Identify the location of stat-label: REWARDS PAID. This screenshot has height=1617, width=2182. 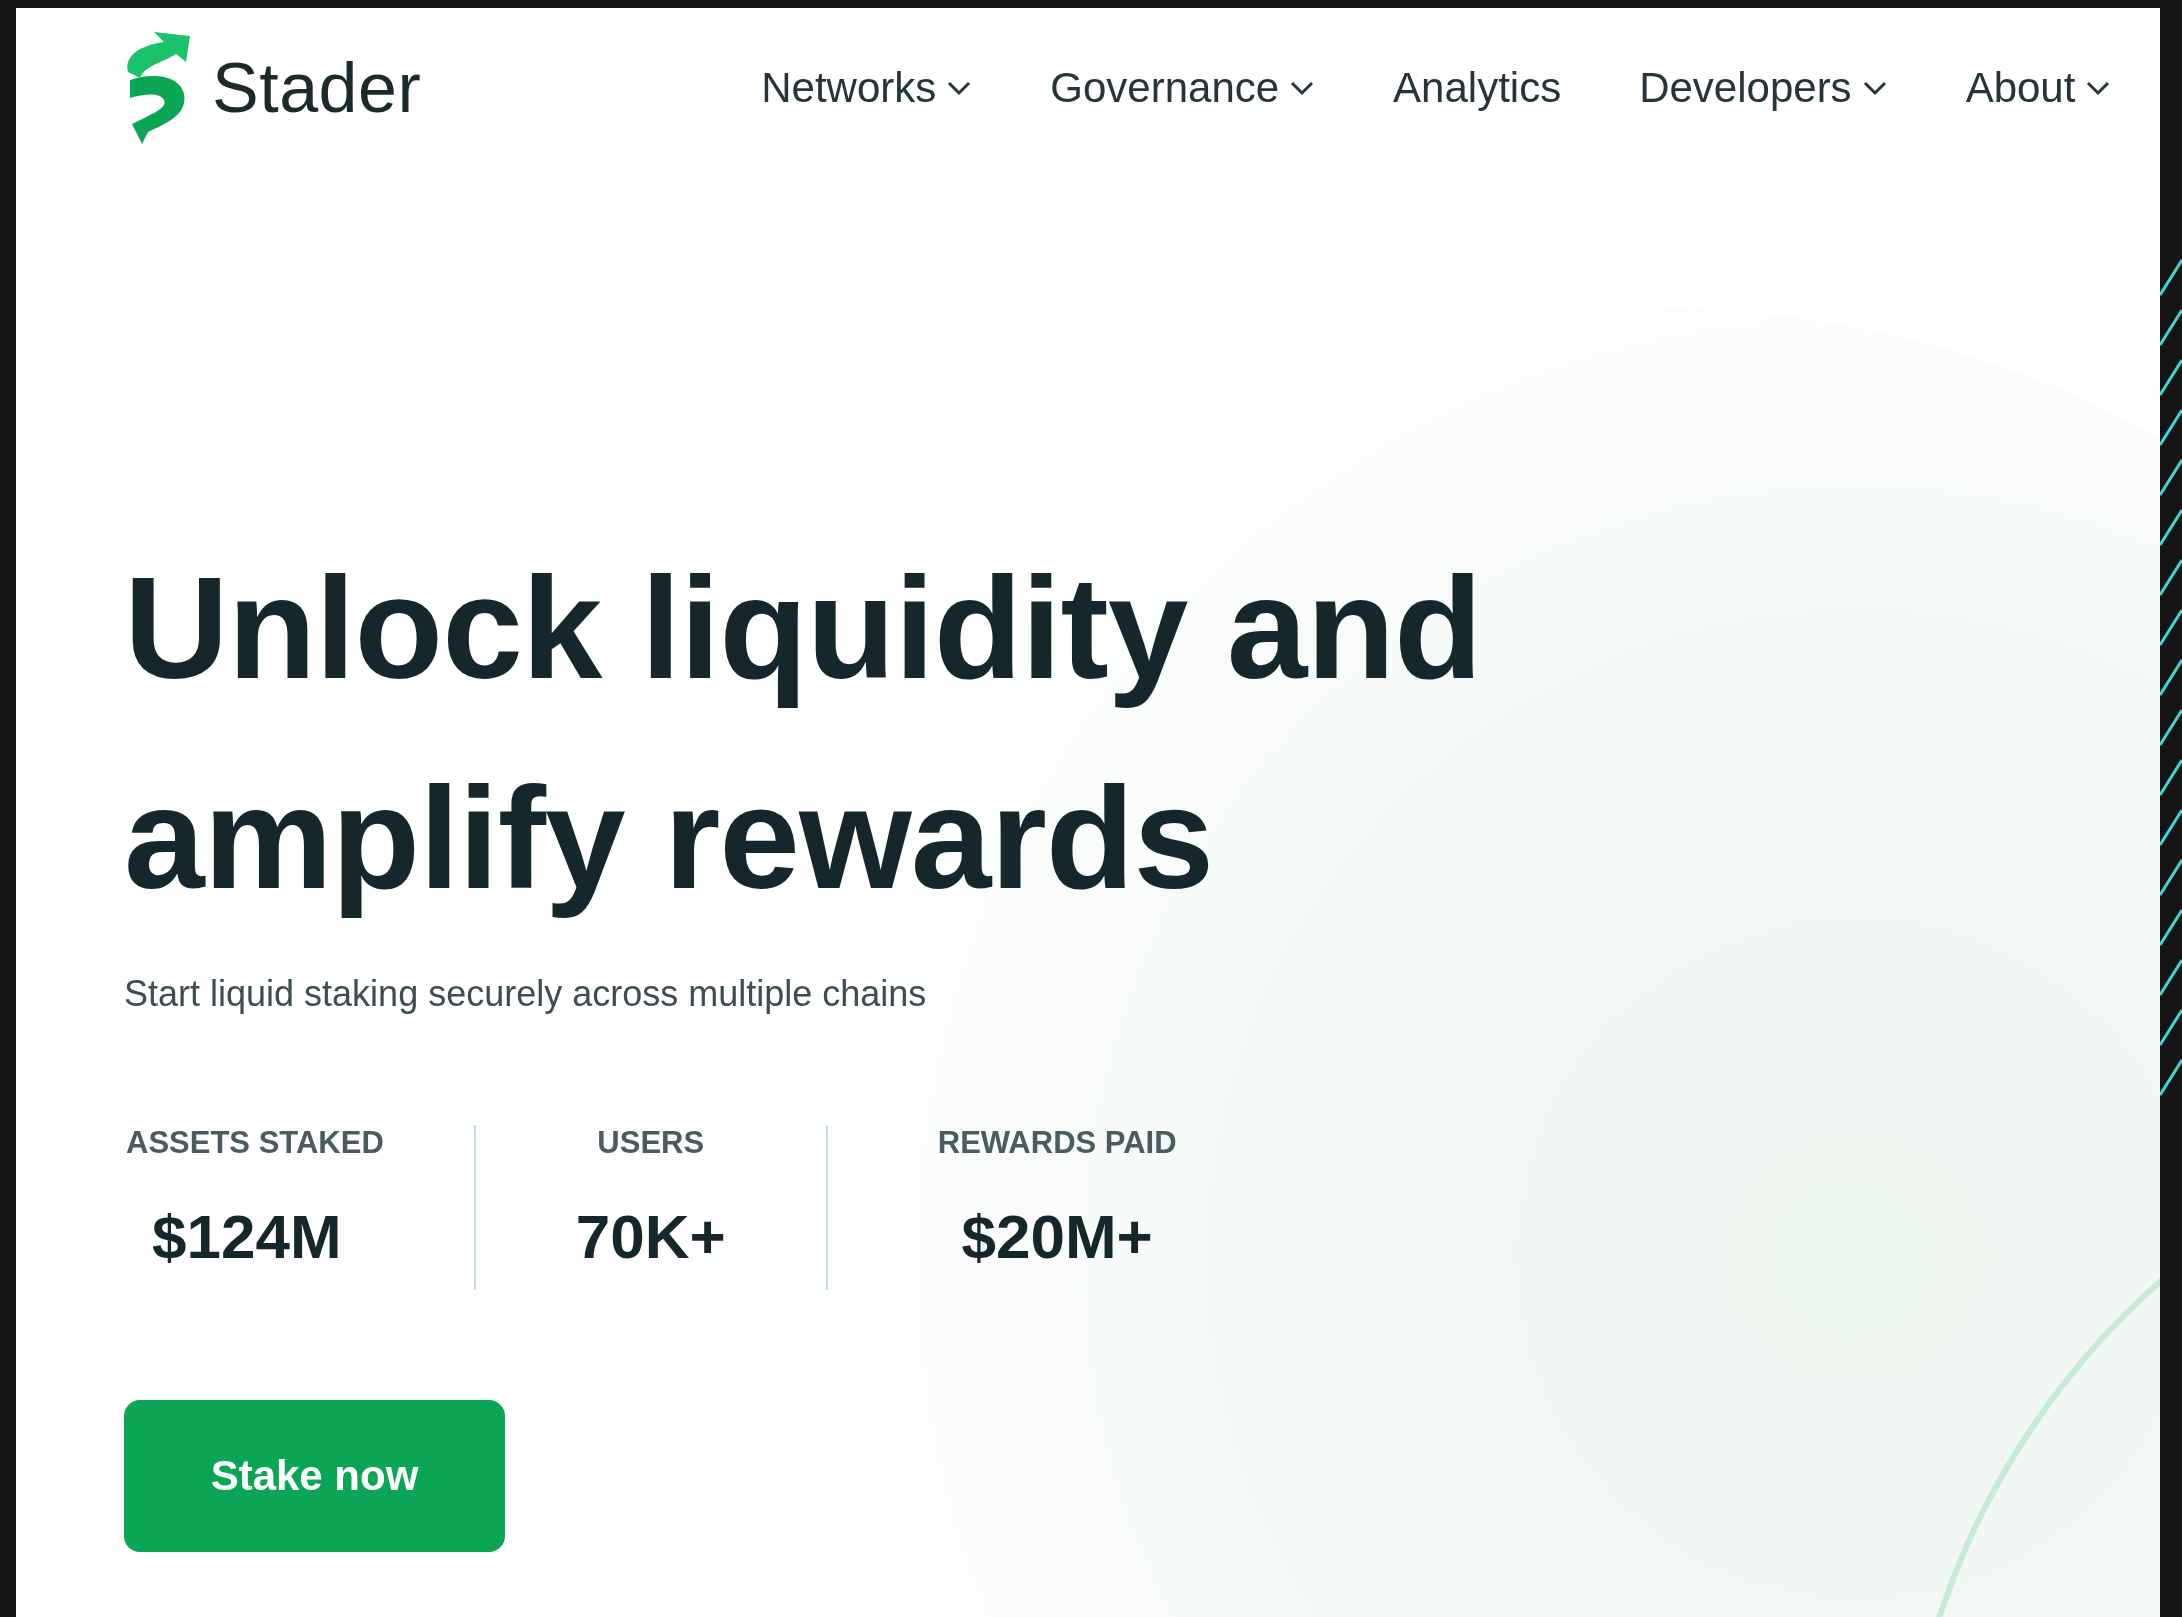
(1057, 1143).